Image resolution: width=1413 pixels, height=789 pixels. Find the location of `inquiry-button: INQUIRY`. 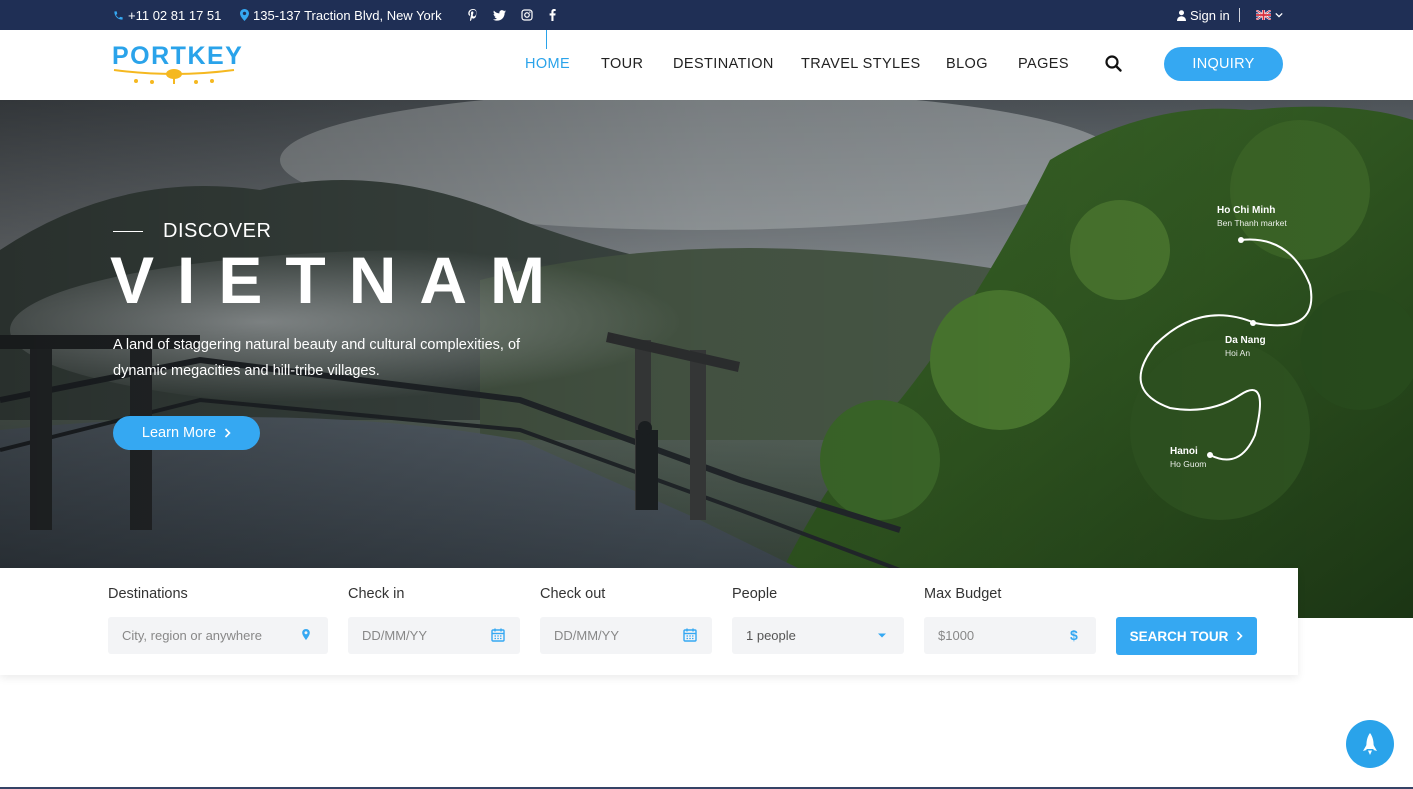

inquiry-button: INQUIRY is located at coordinates (1223, 64).